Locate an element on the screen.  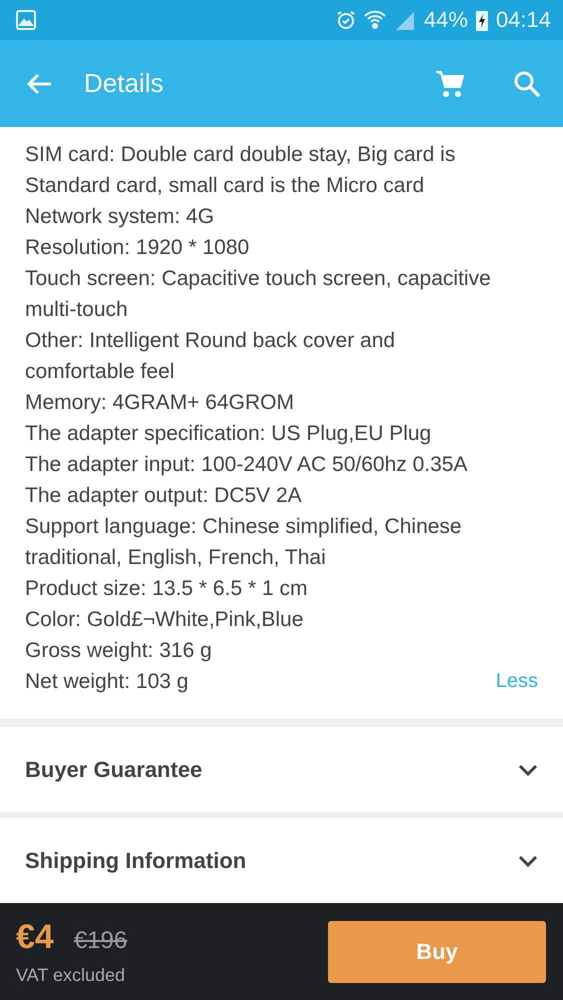
wifi-icon is located at coordinates (375, 20).